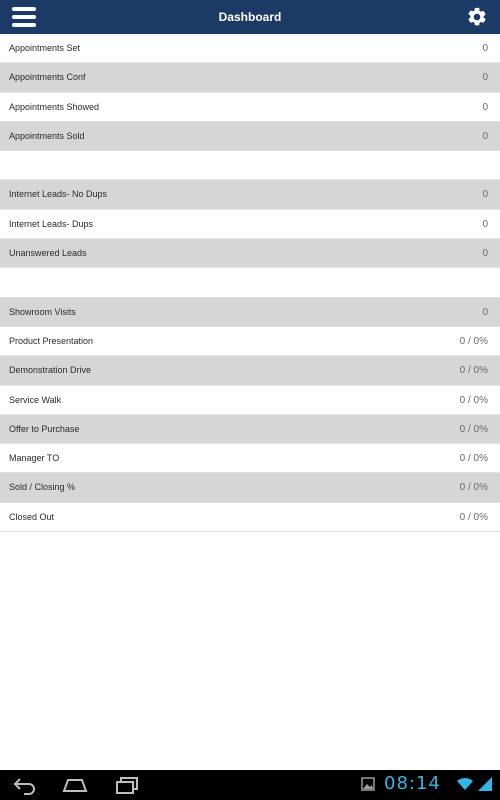 The width and height of the screenshot is (500, 800). What do you see at coordinates (51, 223) in the screenshot?
I see `row-label: Internet Leads- Dups` at bounding box center [51, 223].